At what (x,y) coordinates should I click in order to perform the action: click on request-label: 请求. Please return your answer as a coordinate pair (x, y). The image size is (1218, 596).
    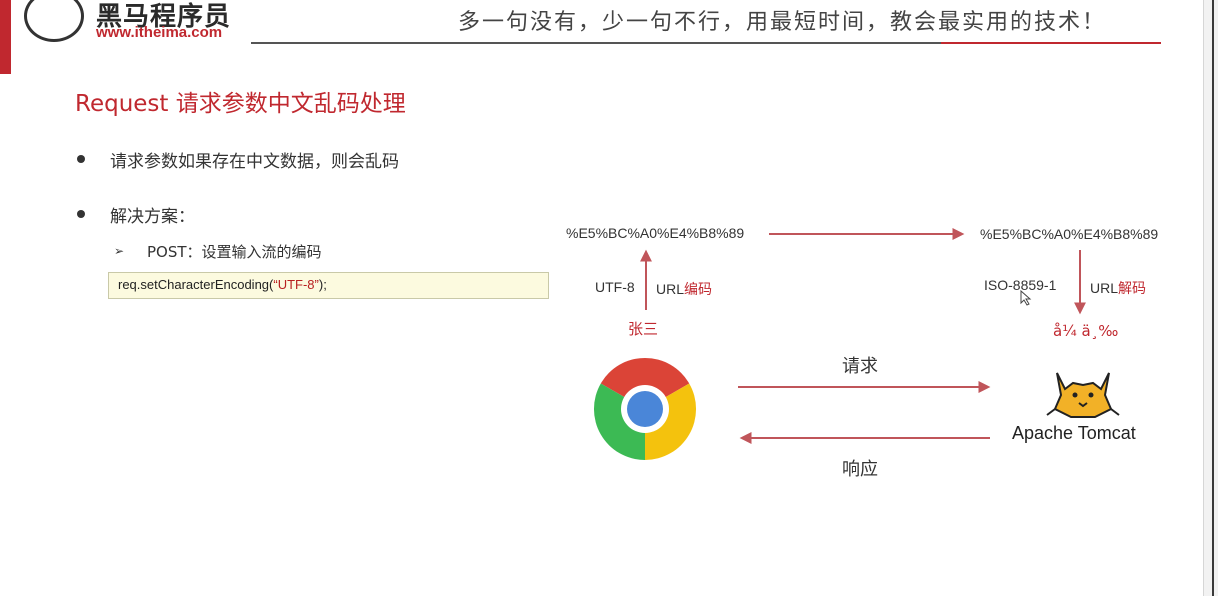
    Looking at the image, I should click on (860, 366).